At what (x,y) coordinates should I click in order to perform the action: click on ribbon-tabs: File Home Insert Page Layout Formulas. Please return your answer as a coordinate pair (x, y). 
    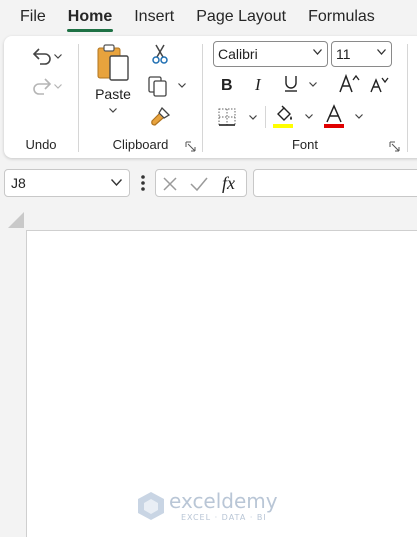
    Looking at the image, I should click on (208, 17).